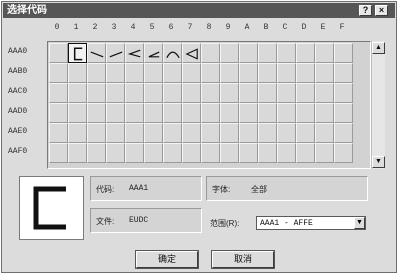 Image resolution: width=400 pixels, height=276 pixels. What do you see at coordinates (167, 259) in the screenshot?
I see `ok-button: 确定` at bounding box center [167, 259].